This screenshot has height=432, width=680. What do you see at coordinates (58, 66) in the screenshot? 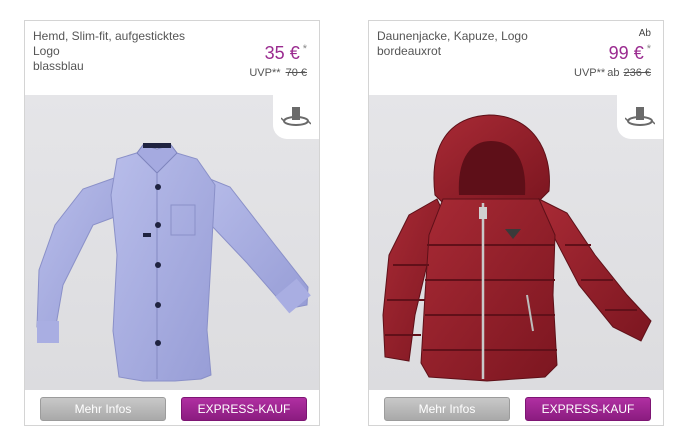
I see `product-color: blassblau` at bounding box center [58, 66].